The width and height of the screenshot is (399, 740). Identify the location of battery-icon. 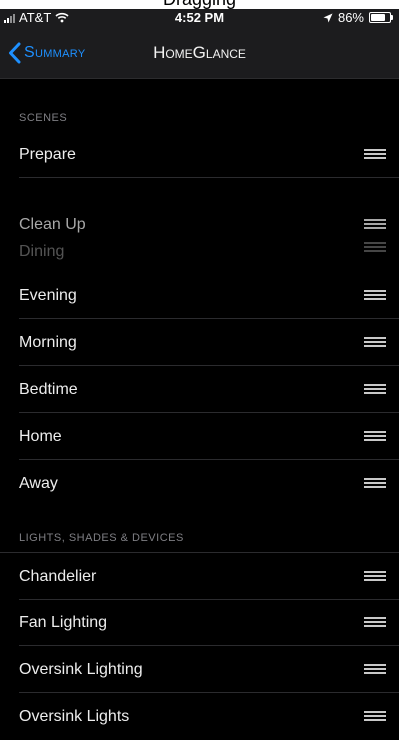
(381, 17).